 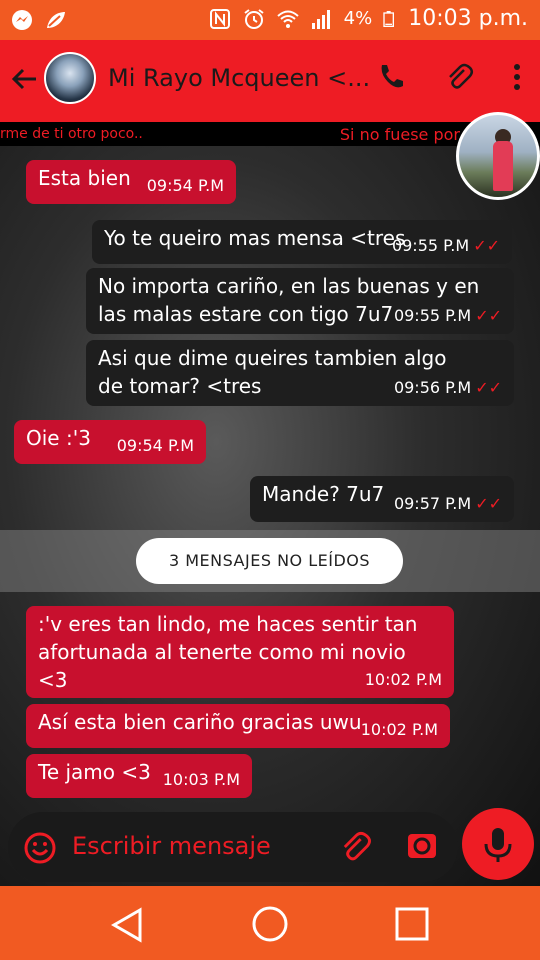 What do you see at coordinates (517, 77) in the screenshot?
I see `more-vert-icon` at bounding box center [517, 77].